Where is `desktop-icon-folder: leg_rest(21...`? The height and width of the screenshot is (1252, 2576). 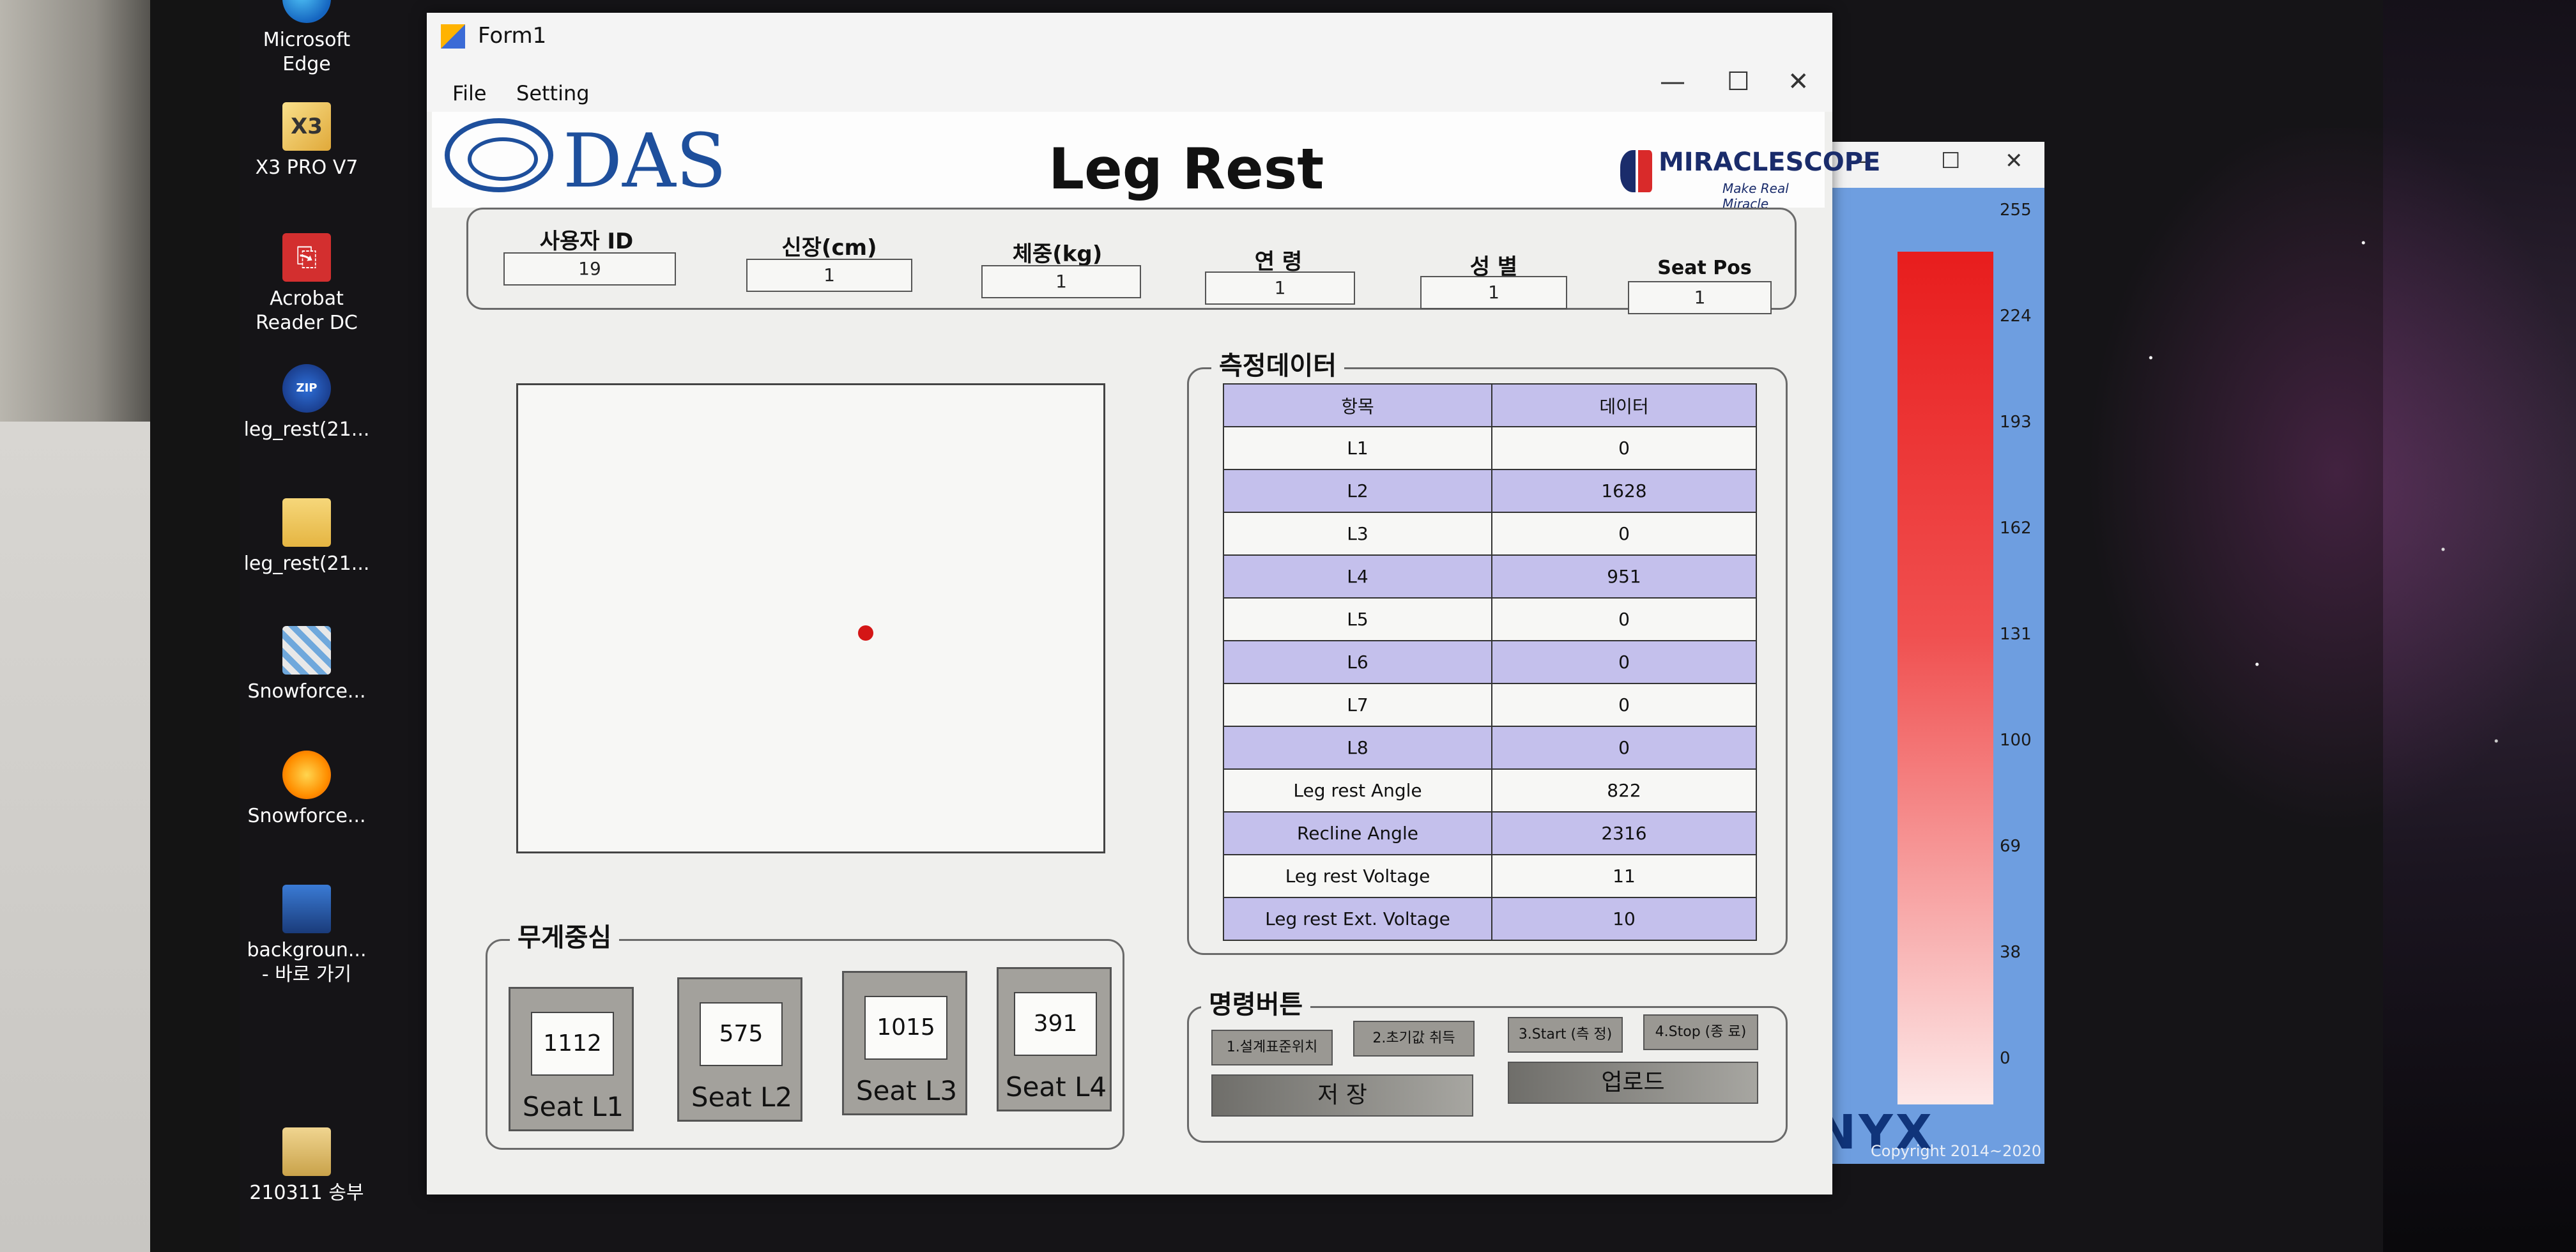
desktop-icon-folder: leg_rest(21... is located at coordinates (306, 537).